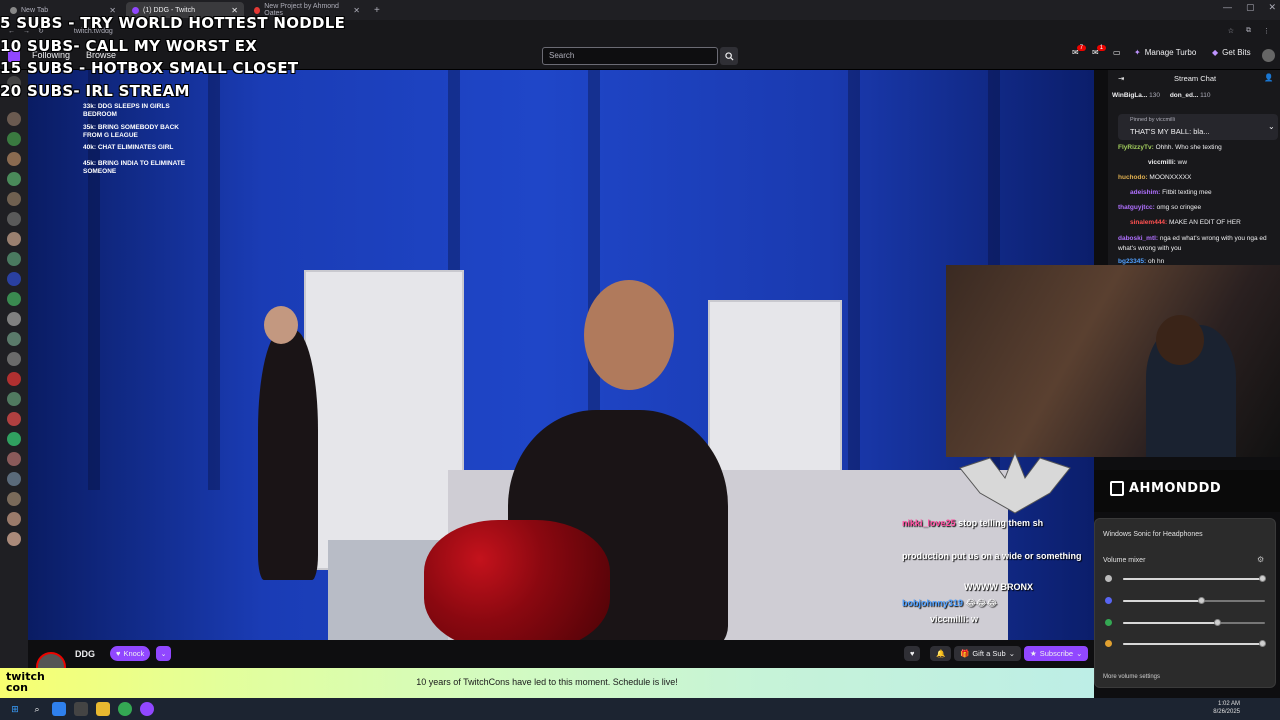 This screenshot has height=720, width=1280. I want to click on extensions-icon: ⧉, so click(1248, 31).